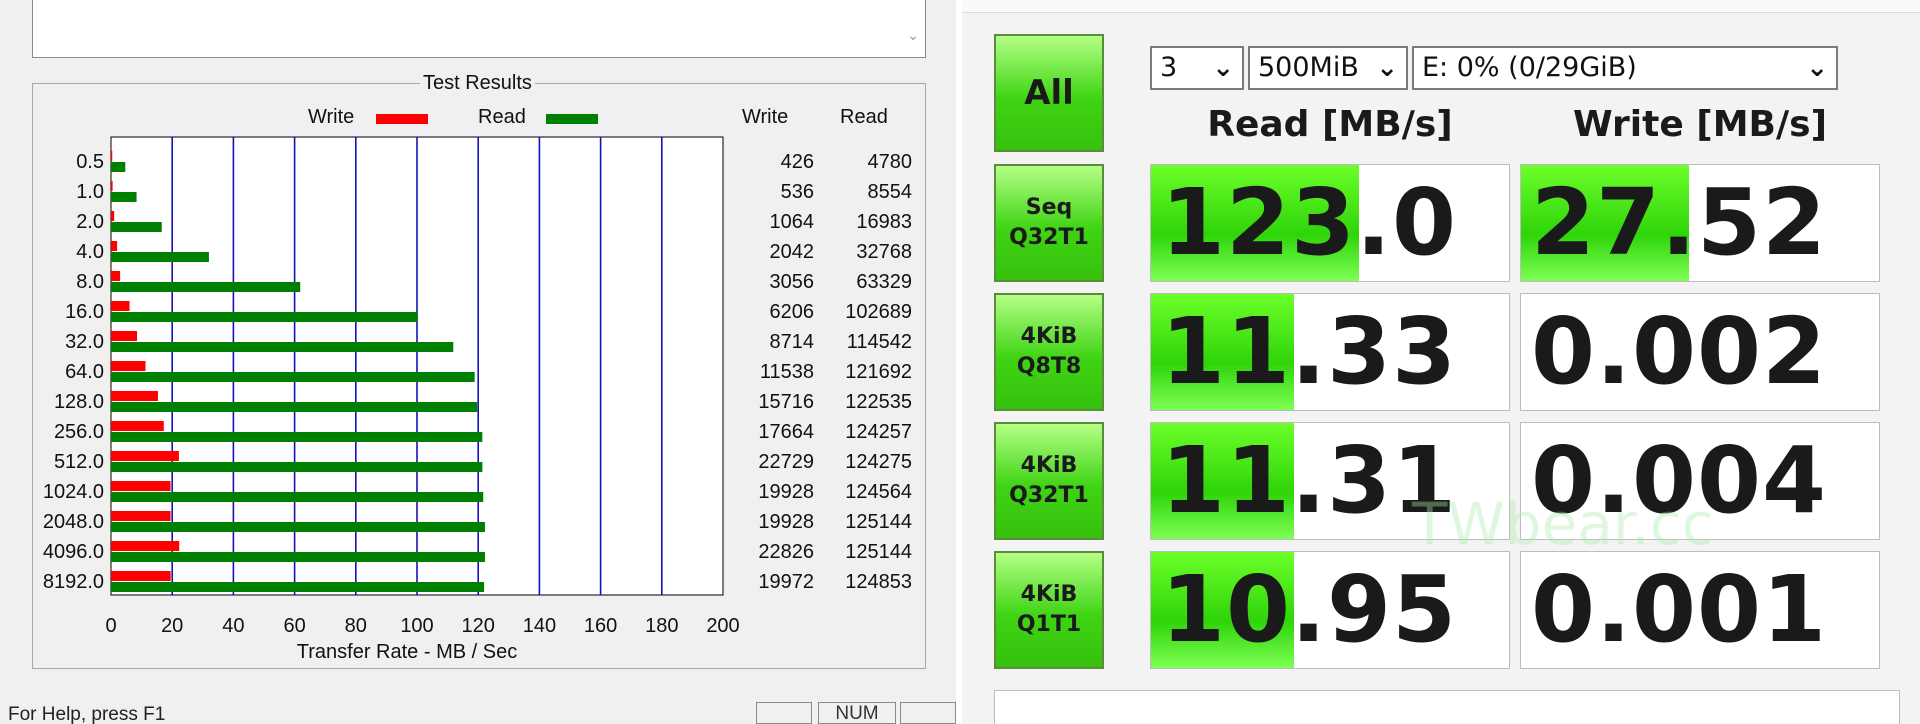  What do you see at coordinates (172, 626) in the screenshot?
I see `x-tick-label: 20` at bounding box center [172, 626].